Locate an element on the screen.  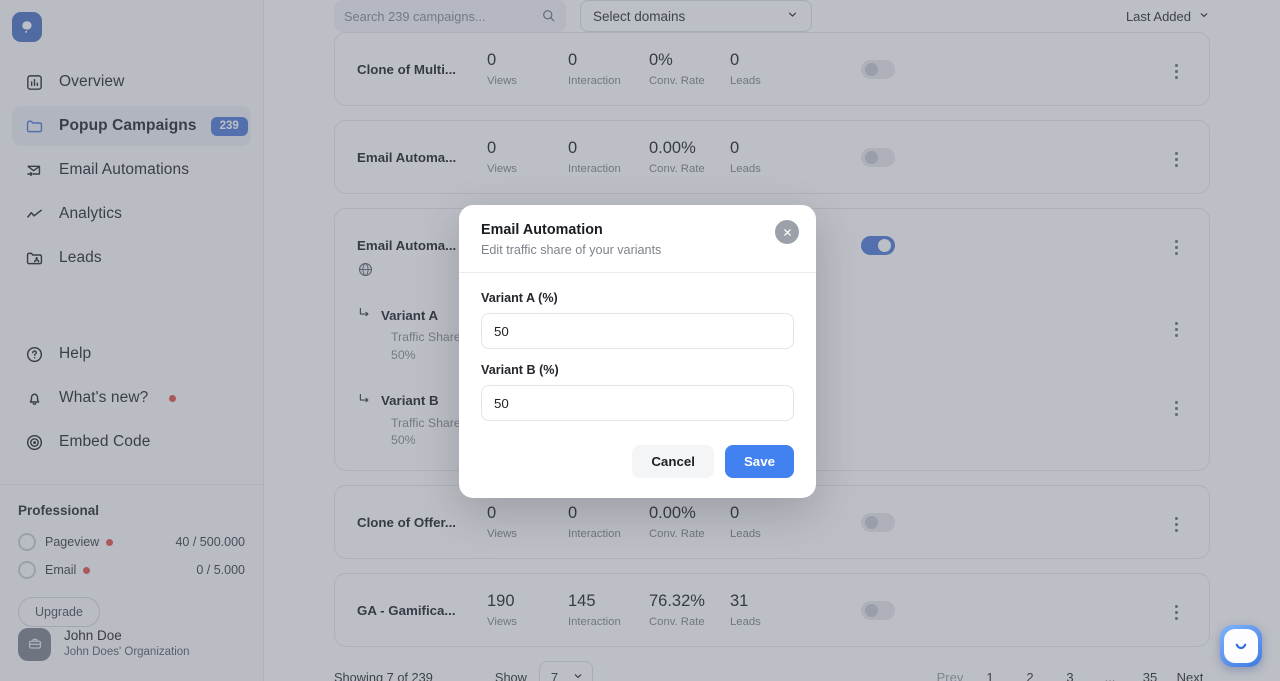
modal-subtitle: Edit traffic share of your variants is located at coordinates (571, 250).